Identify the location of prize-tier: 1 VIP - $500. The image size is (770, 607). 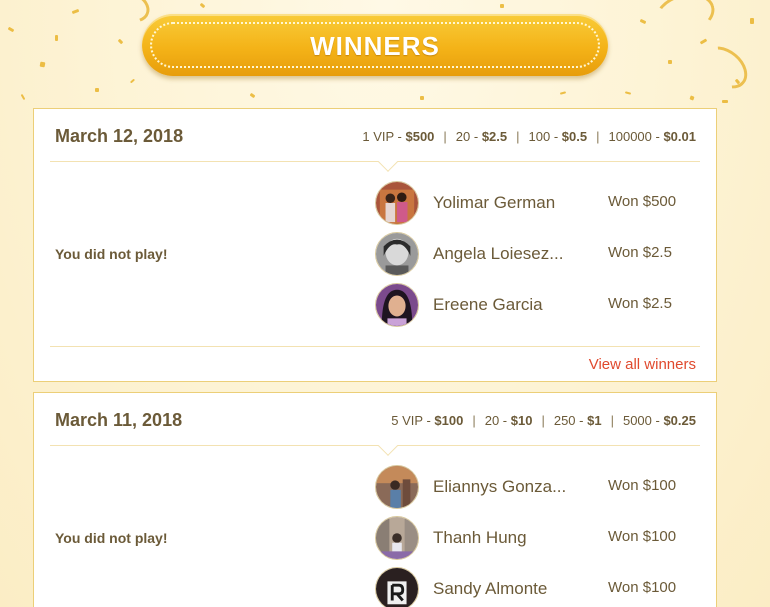
(398, 136).